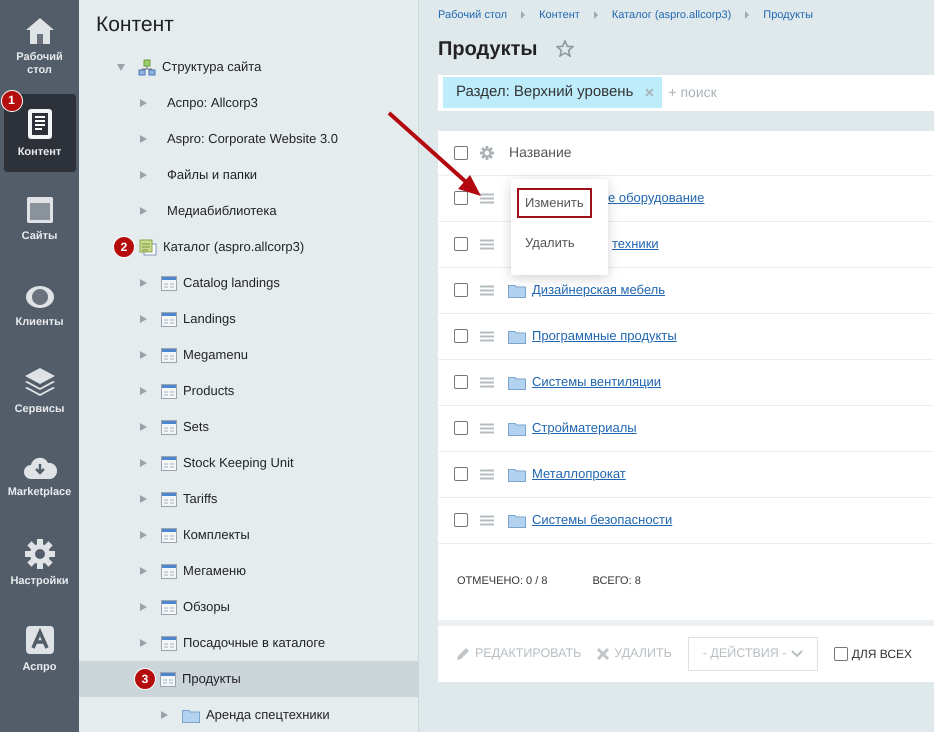 This screenshot has height=732, width=934. Describe the element at coordinates (540, 152) in the screenshot. I see `column-header: Название` at that location.